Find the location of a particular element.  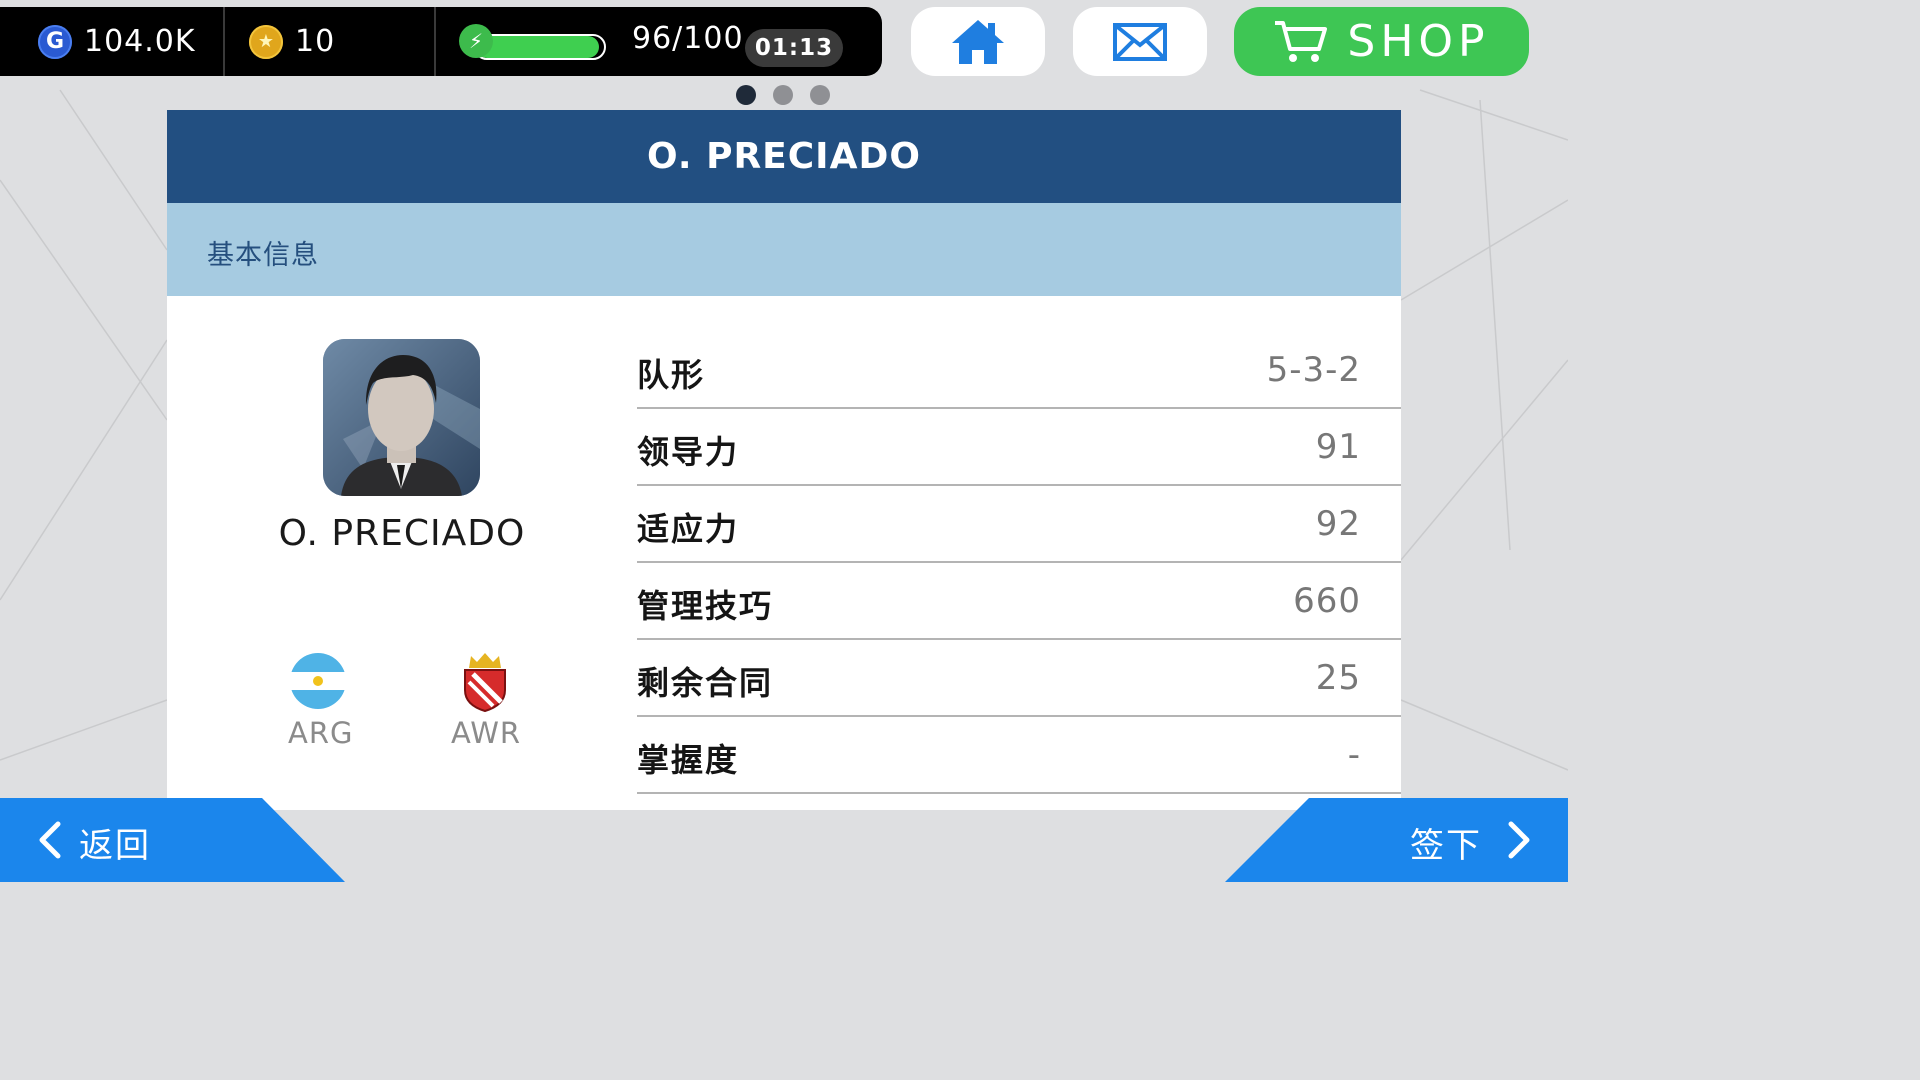

stat-label: 适应力 is located at coordinates (688, 529).